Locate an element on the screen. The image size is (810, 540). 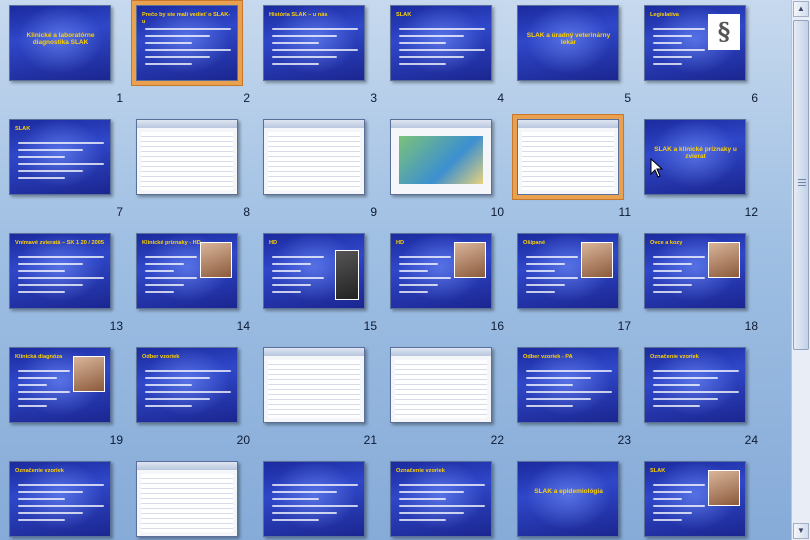
screenshot-content is located at coordinates (314, 161).